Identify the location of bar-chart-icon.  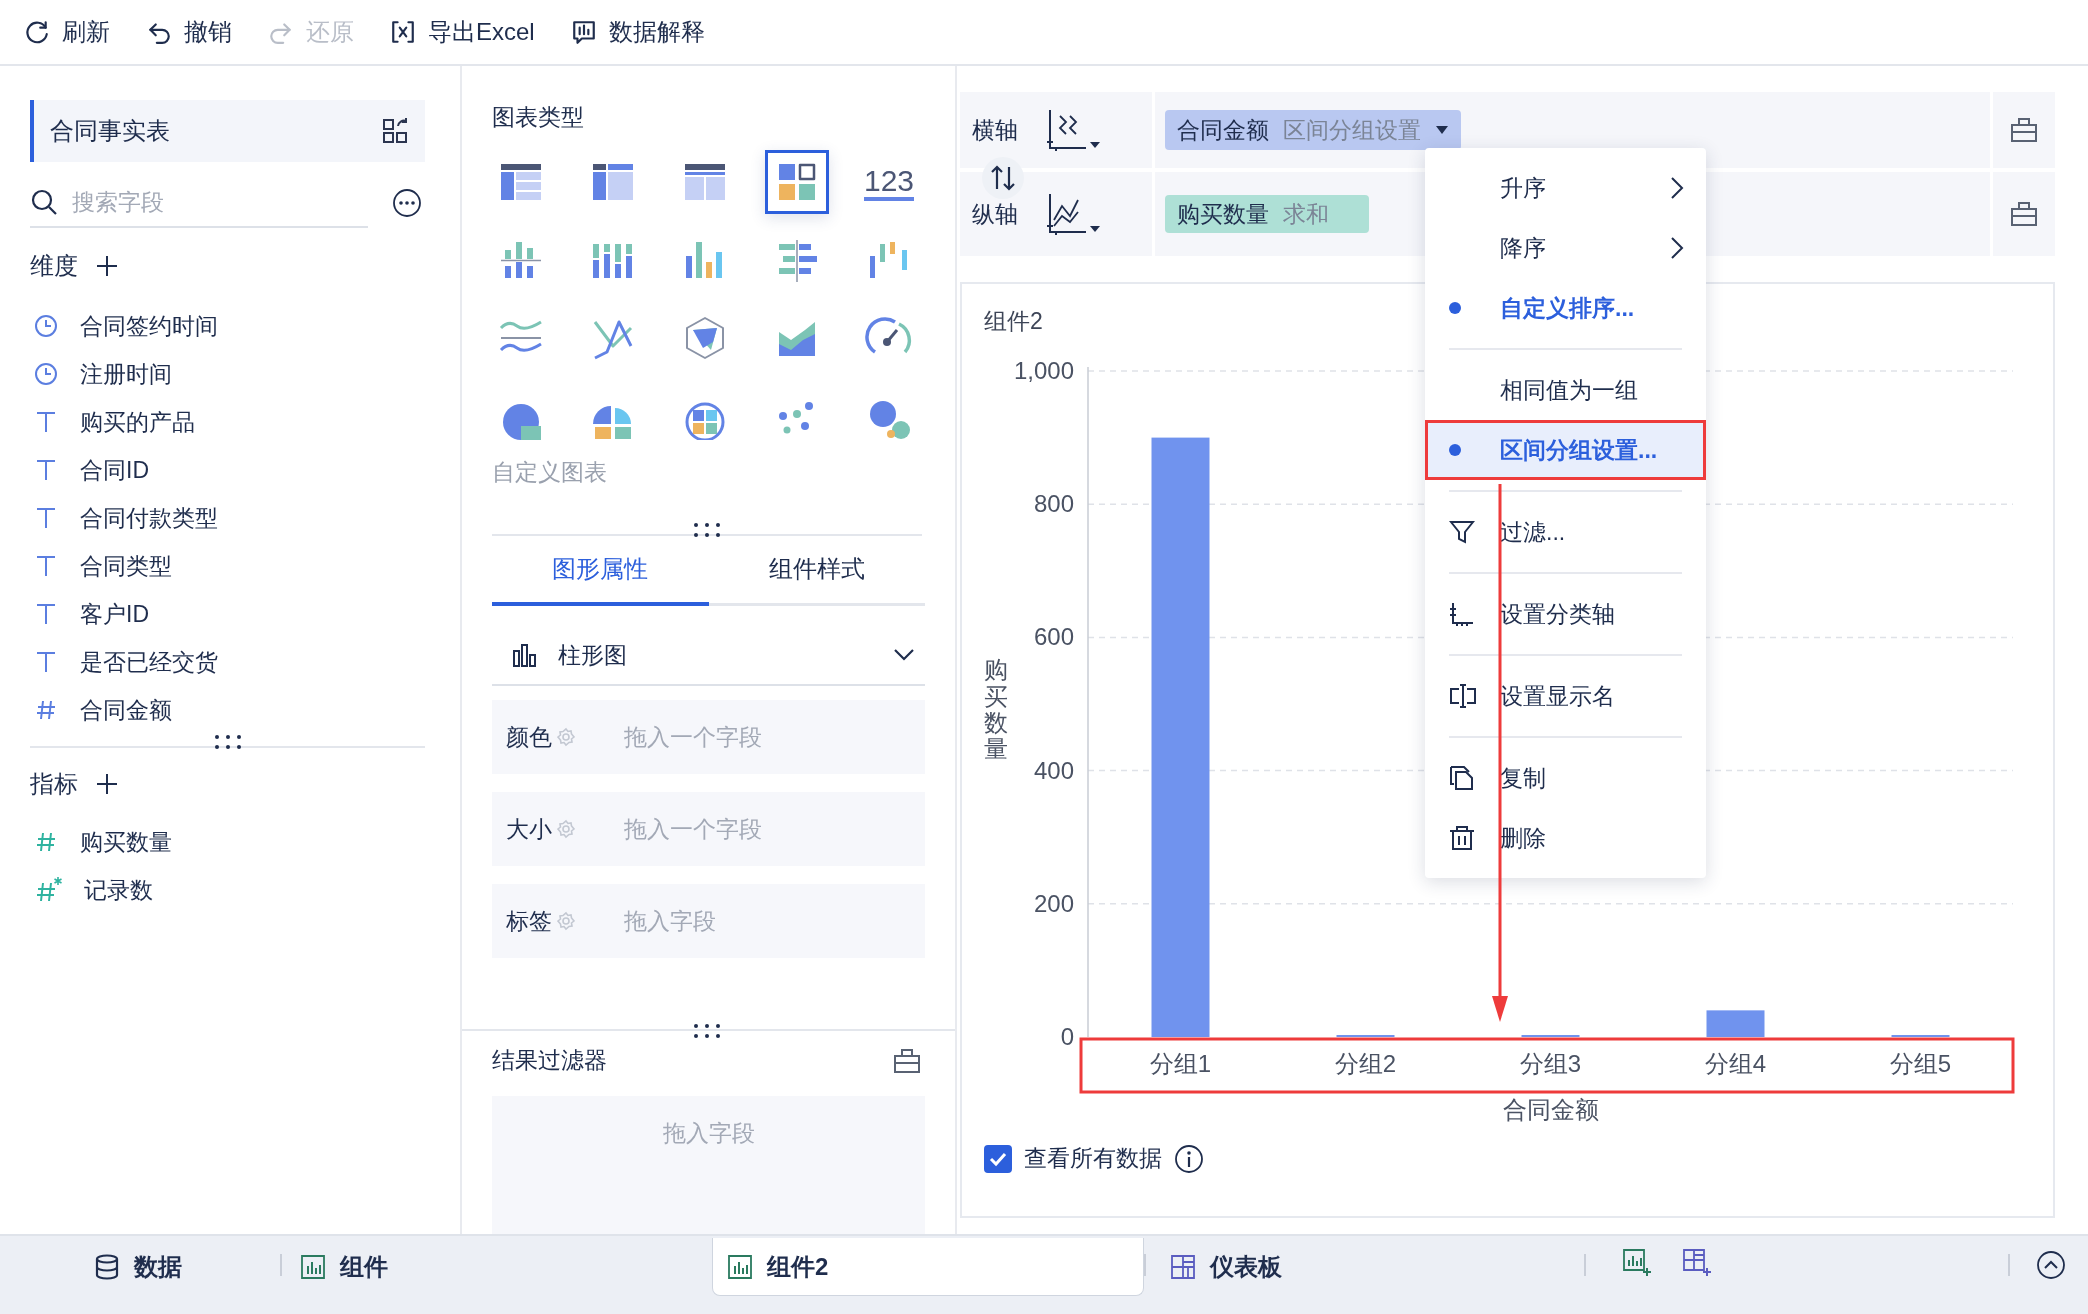
(525, 655).